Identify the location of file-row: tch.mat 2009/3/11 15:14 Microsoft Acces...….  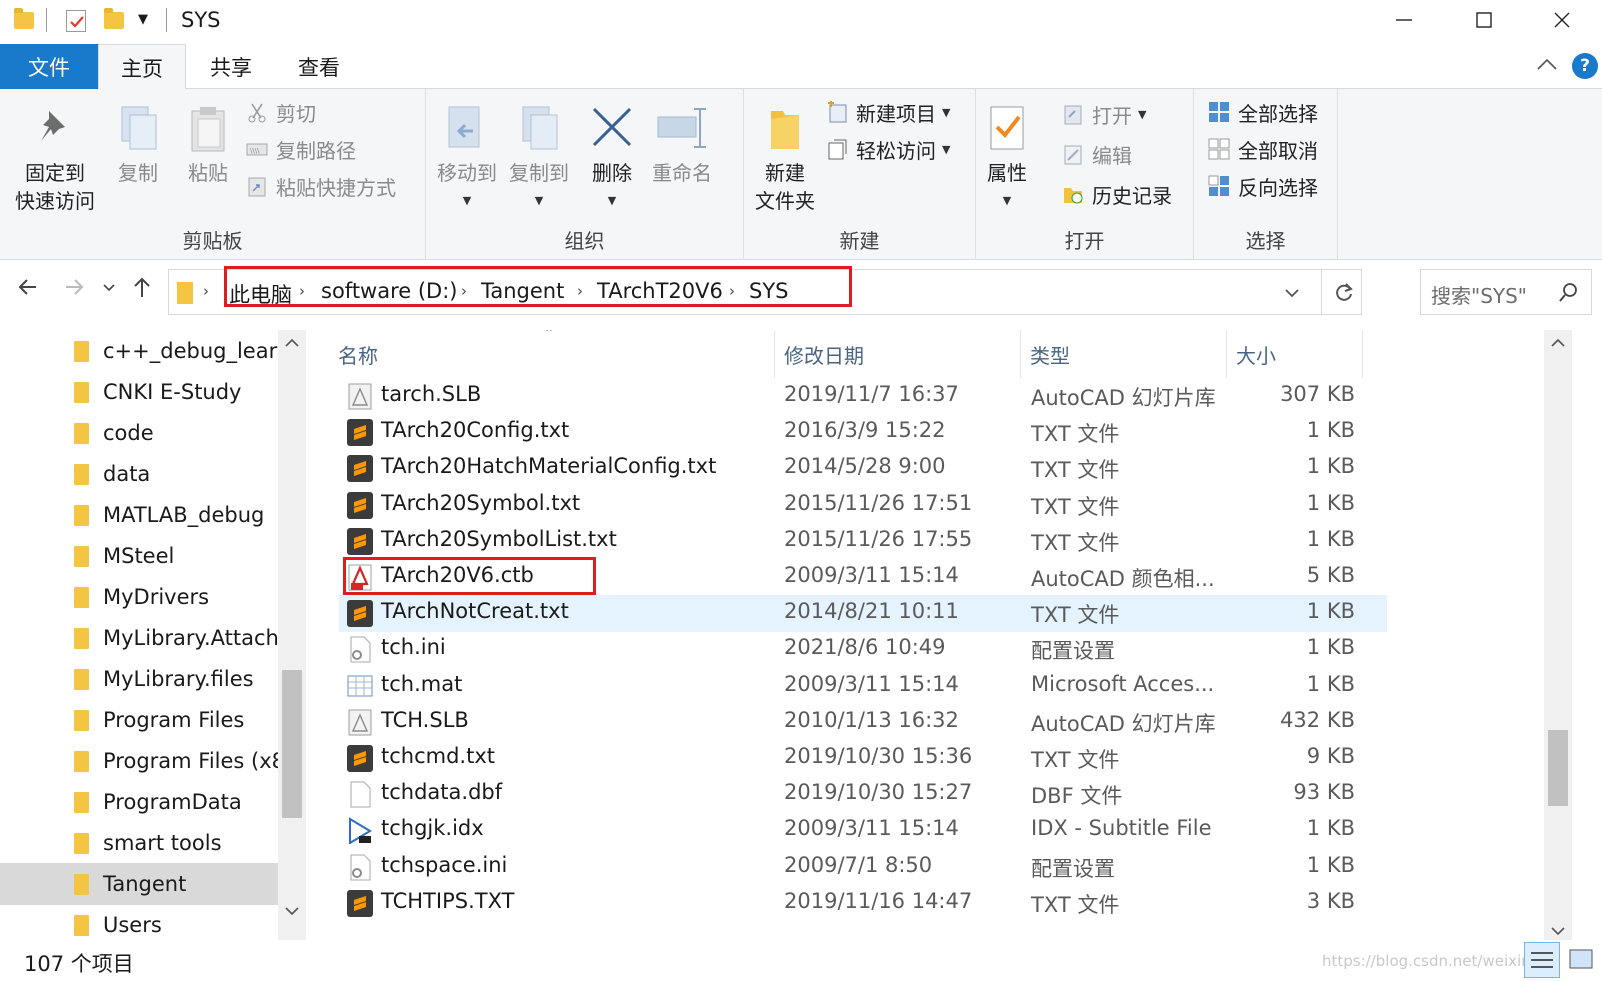
(863, 686).